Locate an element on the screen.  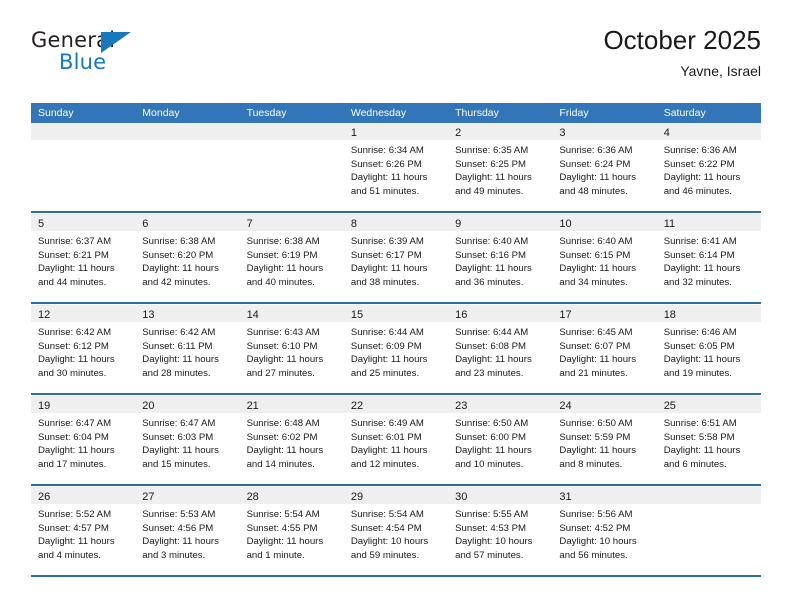
sunrise-text: Sunrise: 5:56 AM is located at coordinates (596, 514).